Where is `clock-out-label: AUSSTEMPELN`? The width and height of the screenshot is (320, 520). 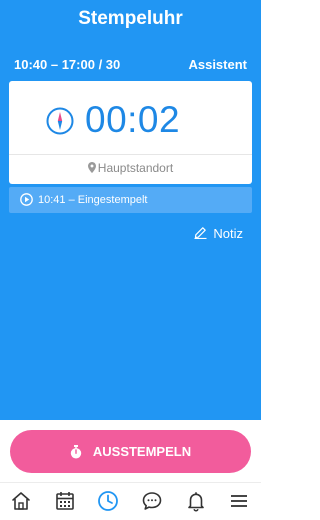 clock-out-label: AUSSTEMPELN is located at coordinates (142, 451).